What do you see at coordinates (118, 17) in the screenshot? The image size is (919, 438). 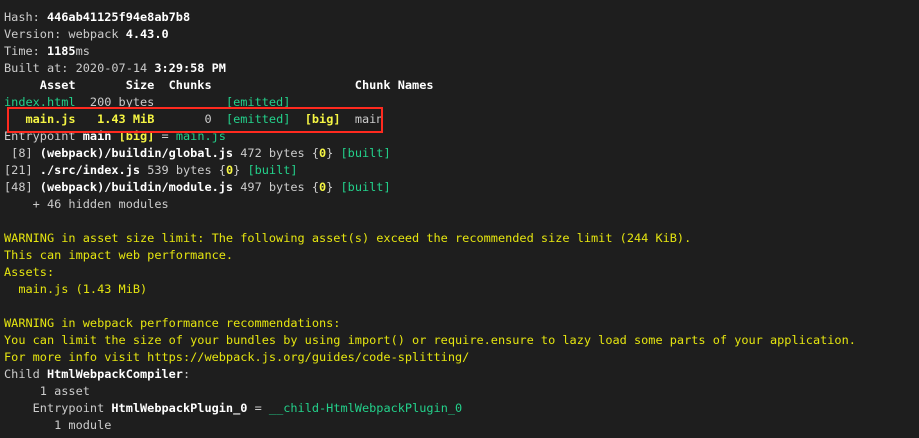 I see `line-segment: 446ab41125f94e8ab7b8` at bounding box center [118, 17].